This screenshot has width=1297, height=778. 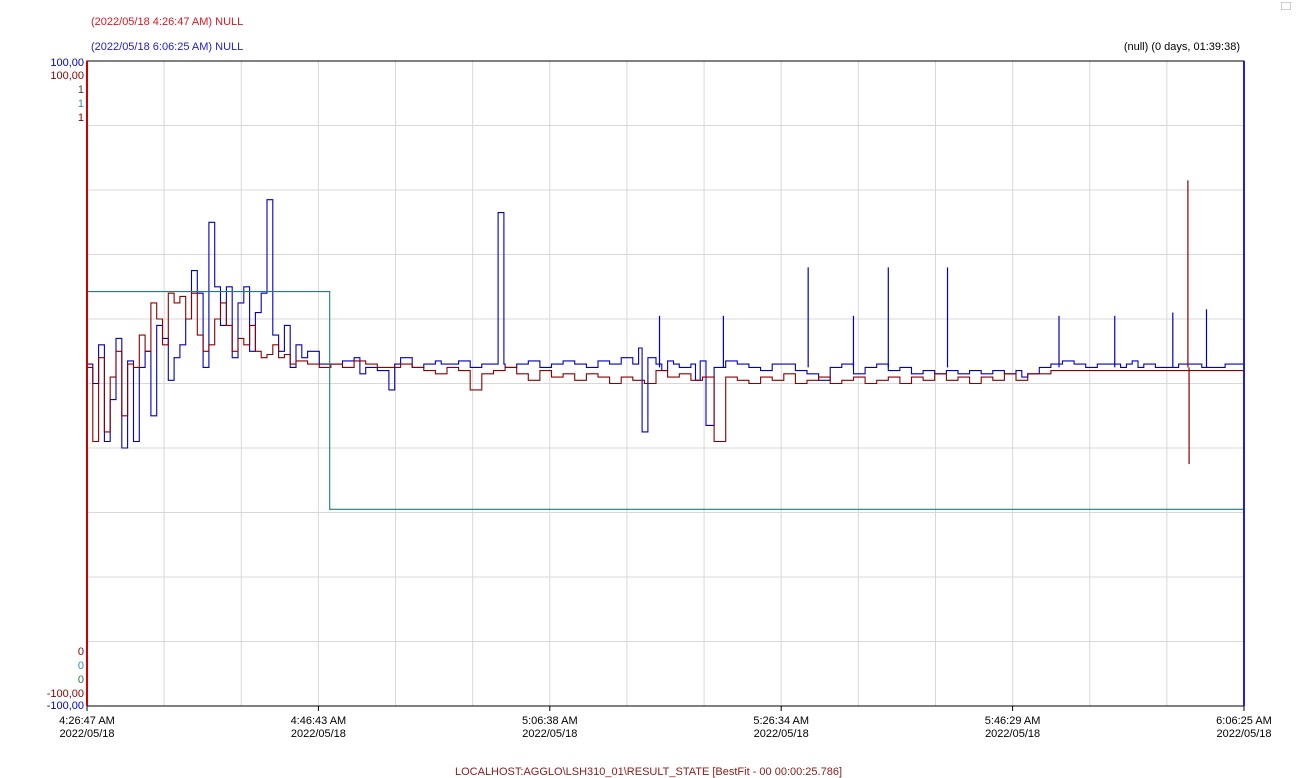 I want to click on x-tick-time: 5:06:38 AM, so click(x=550, y=721).